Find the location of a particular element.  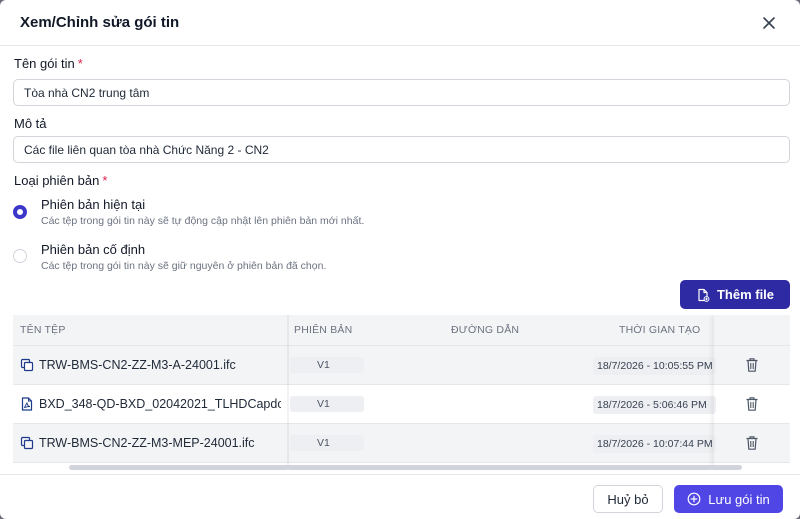

description-input is located at coordinates (401, 149).